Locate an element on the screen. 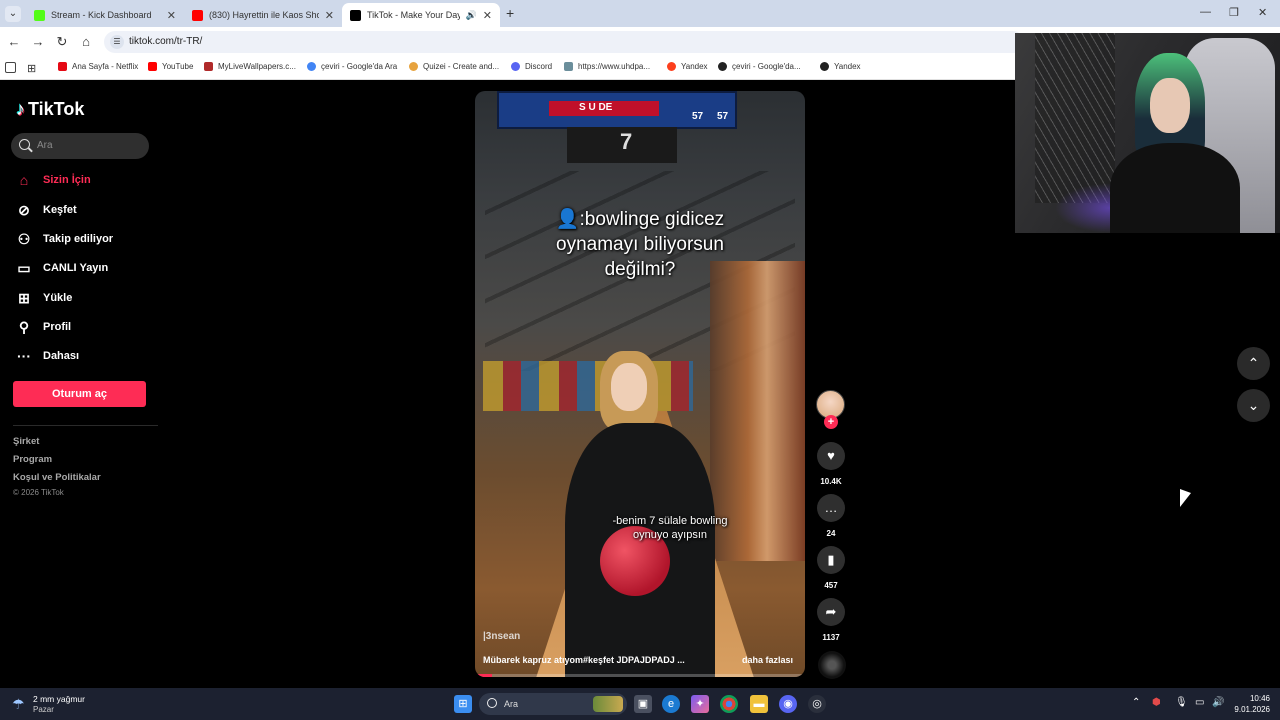 The image size is (1280, 720). search-icon is located at coordinates (24, 144).